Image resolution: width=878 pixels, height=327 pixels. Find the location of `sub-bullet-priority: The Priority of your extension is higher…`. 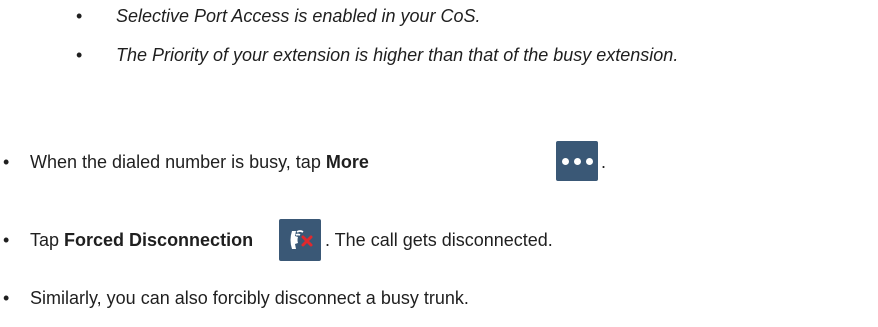

sub-bullet-priority: The Priority of your extension is higher… is located at coordinates (397, 55).